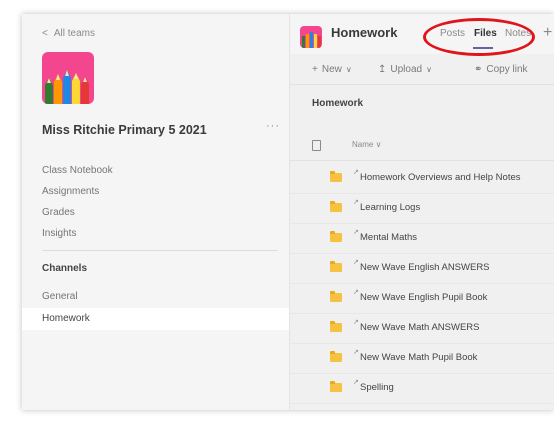  What do you see at coordinates (316, 145) in the screenshot?
I see `file-type-icon` at bounding box center [316, 145].